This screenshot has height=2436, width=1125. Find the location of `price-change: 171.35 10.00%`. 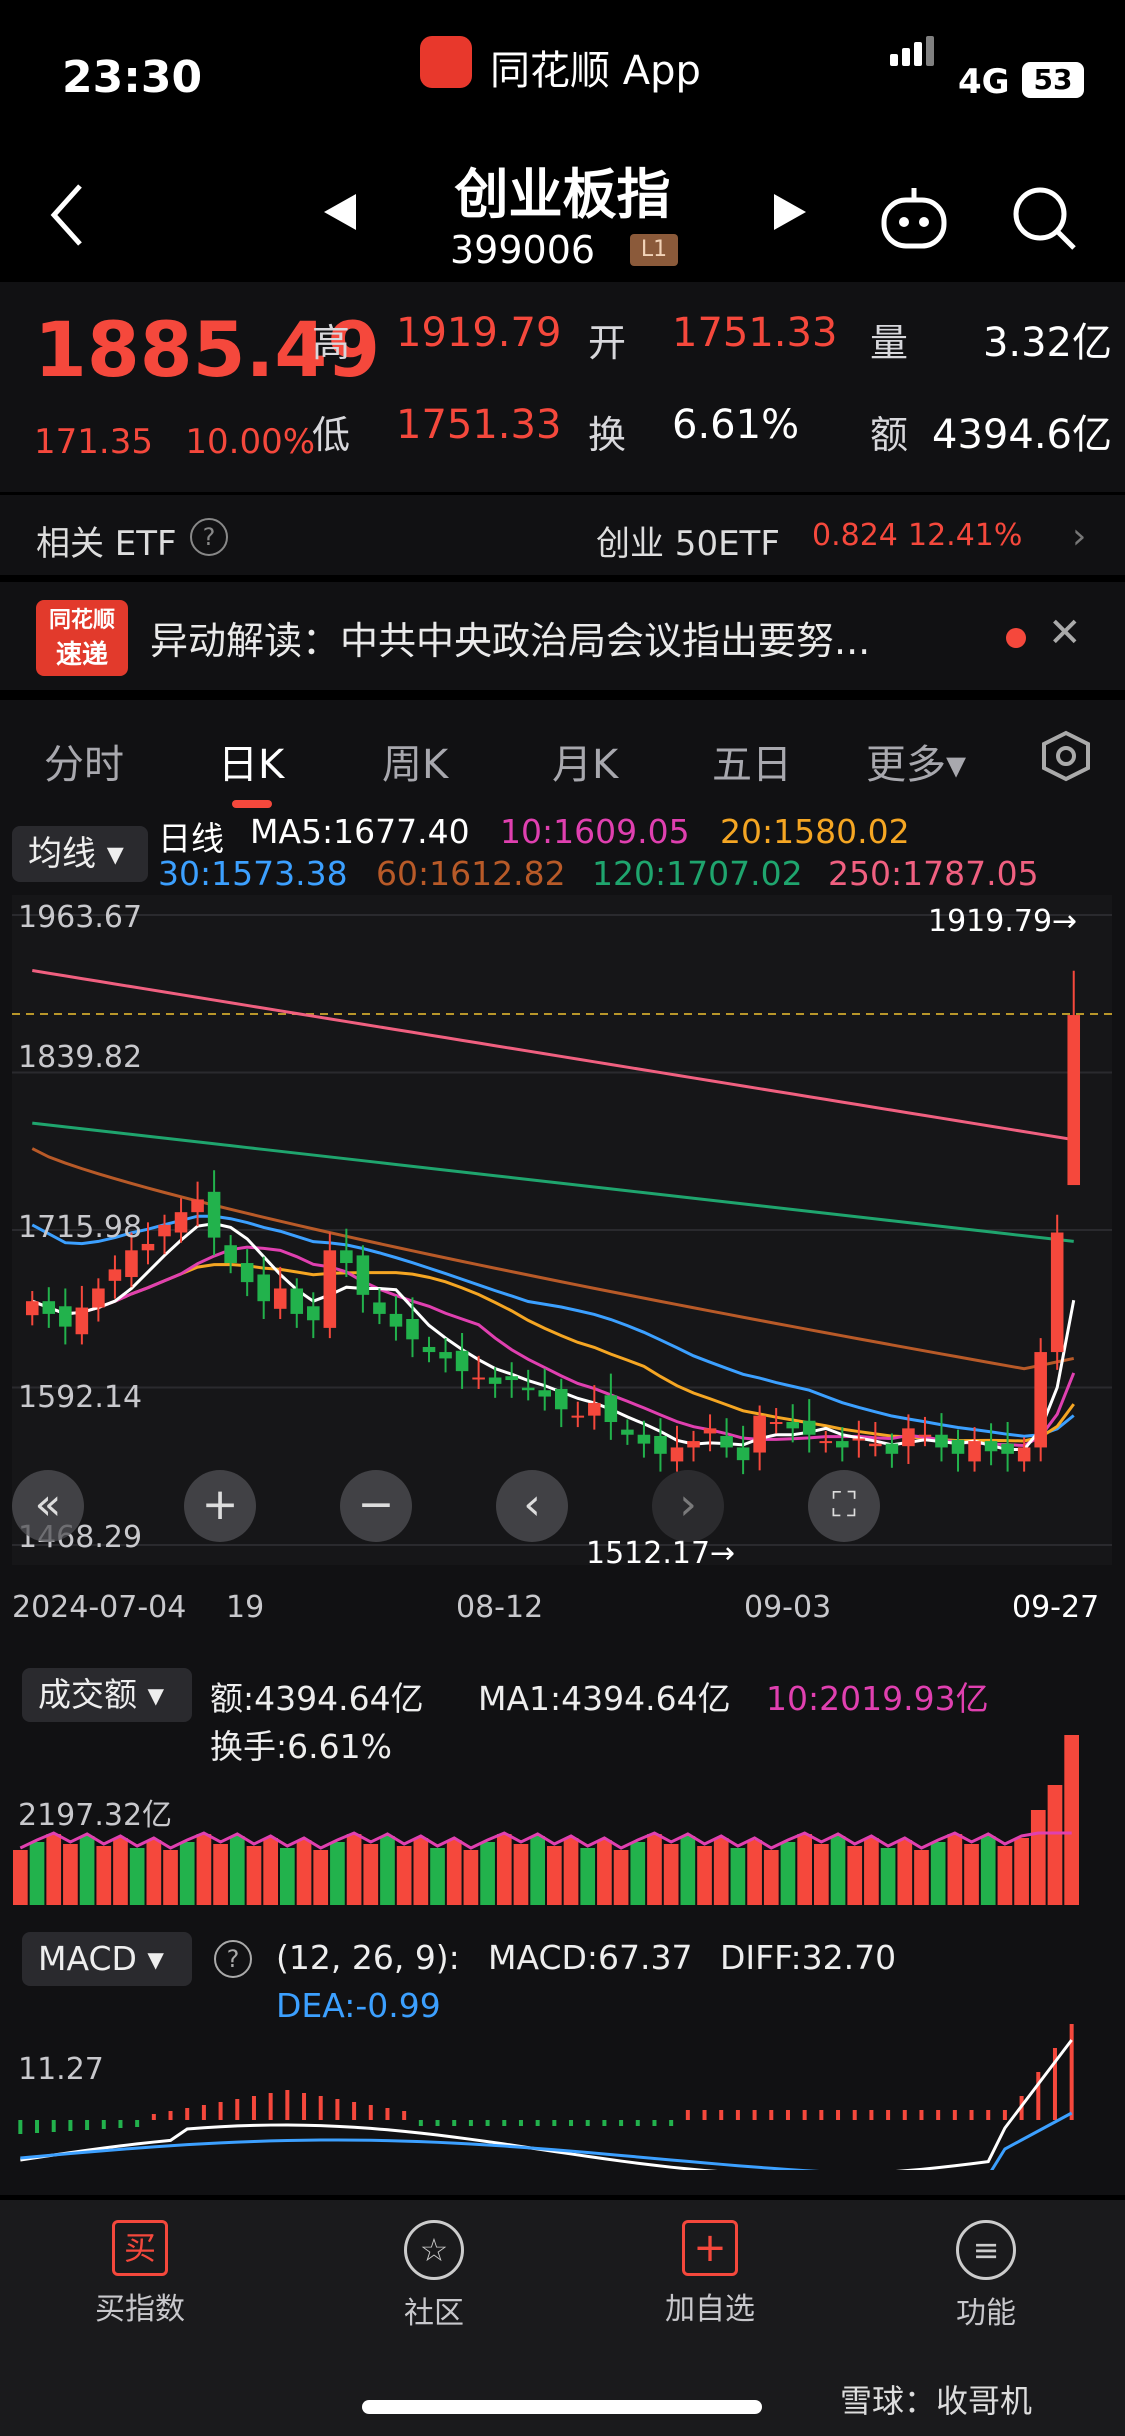

price-change: 171.35 10.00% is located at coordinates (174, 442).